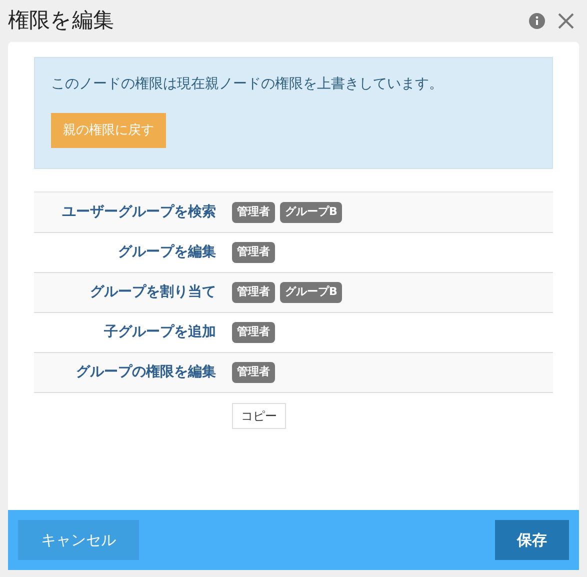 The width and height of the screenshot is (587, 577). Describe the element at coordinates (159, 332) in the screenshot. I see `permission-name: 子グループを追加` at that location.